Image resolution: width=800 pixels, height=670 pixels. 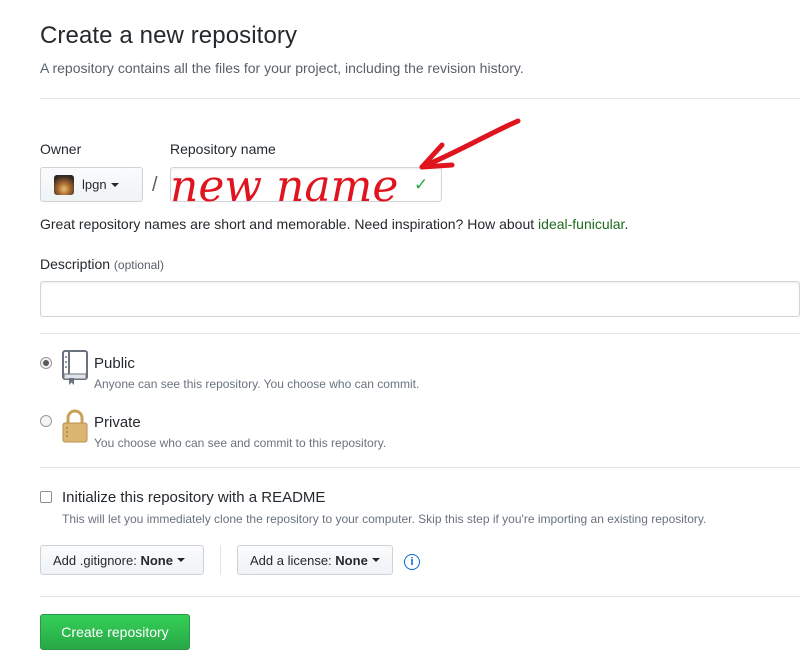 I want to click on avatar, so click(x=64, y=184).